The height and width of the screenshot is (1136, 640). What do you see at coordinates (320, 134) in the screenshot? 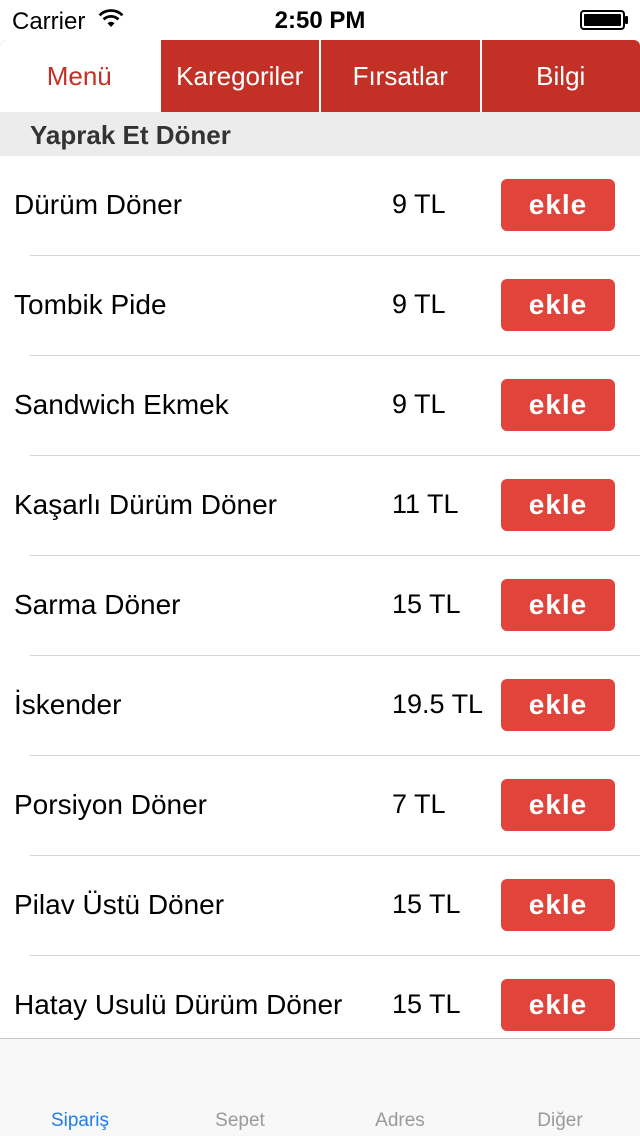
I see `section-header: Yaprak Et Döner` at bounding box center [320, 134].